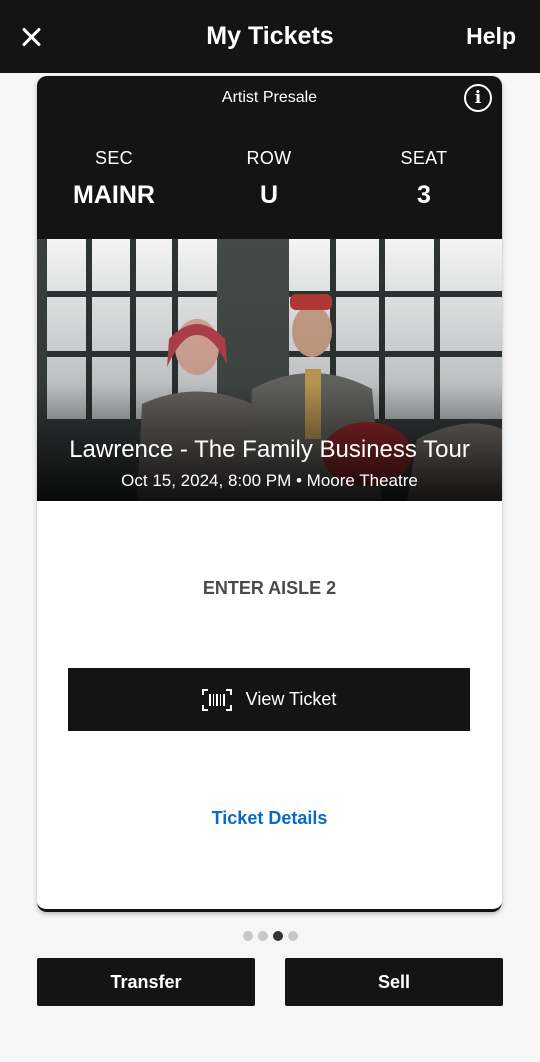  What do you see at coordinates (424, 143) in the screenshot?
I see `seat-column: SEAT 3` at bounding box center [424, 143].